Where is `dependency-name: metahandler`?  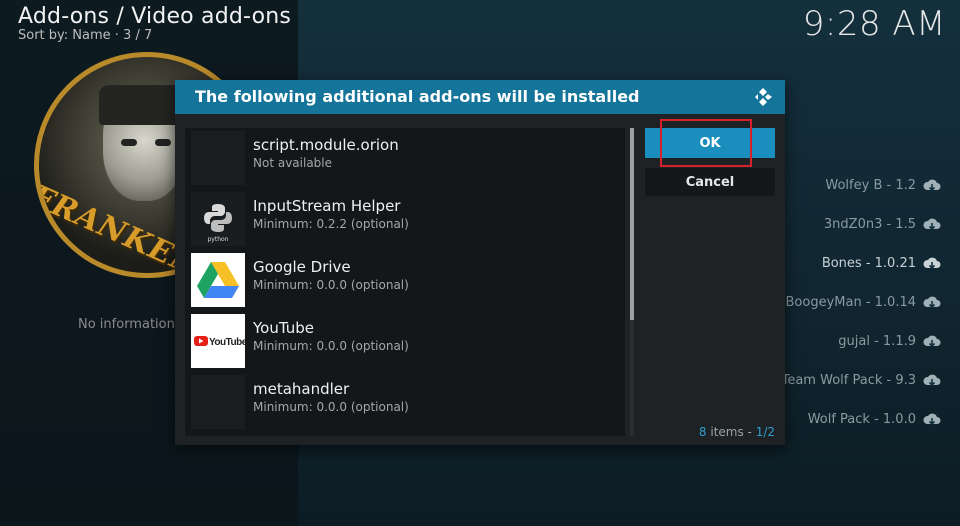
dependency-name: metahandler is located at coordinates (301, 389).